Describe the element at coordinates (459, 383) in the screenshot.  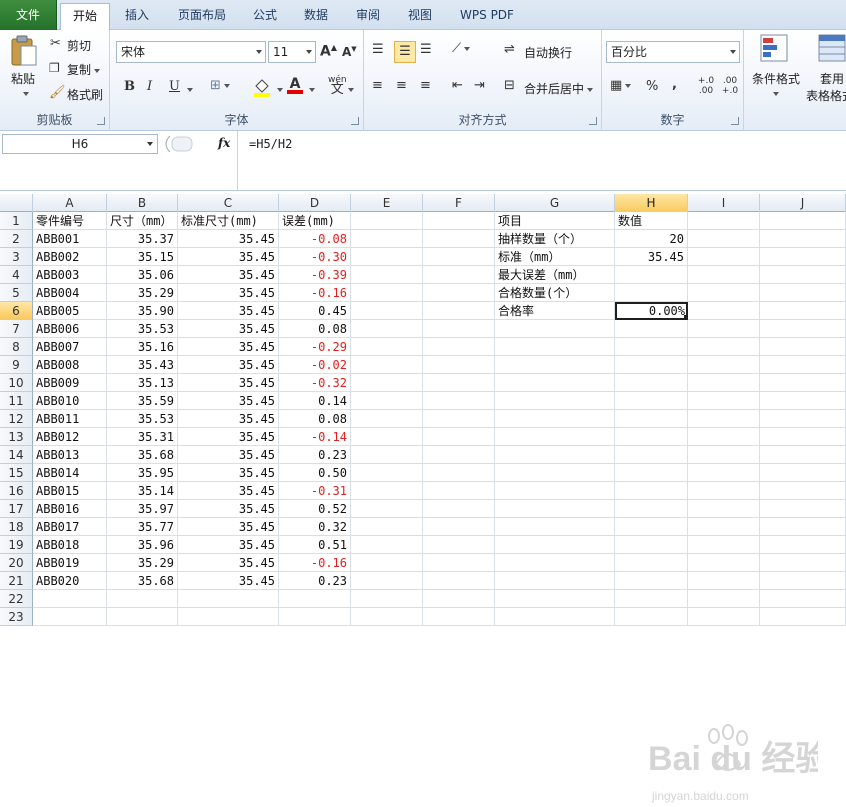
I see `cell-f10` at that location.